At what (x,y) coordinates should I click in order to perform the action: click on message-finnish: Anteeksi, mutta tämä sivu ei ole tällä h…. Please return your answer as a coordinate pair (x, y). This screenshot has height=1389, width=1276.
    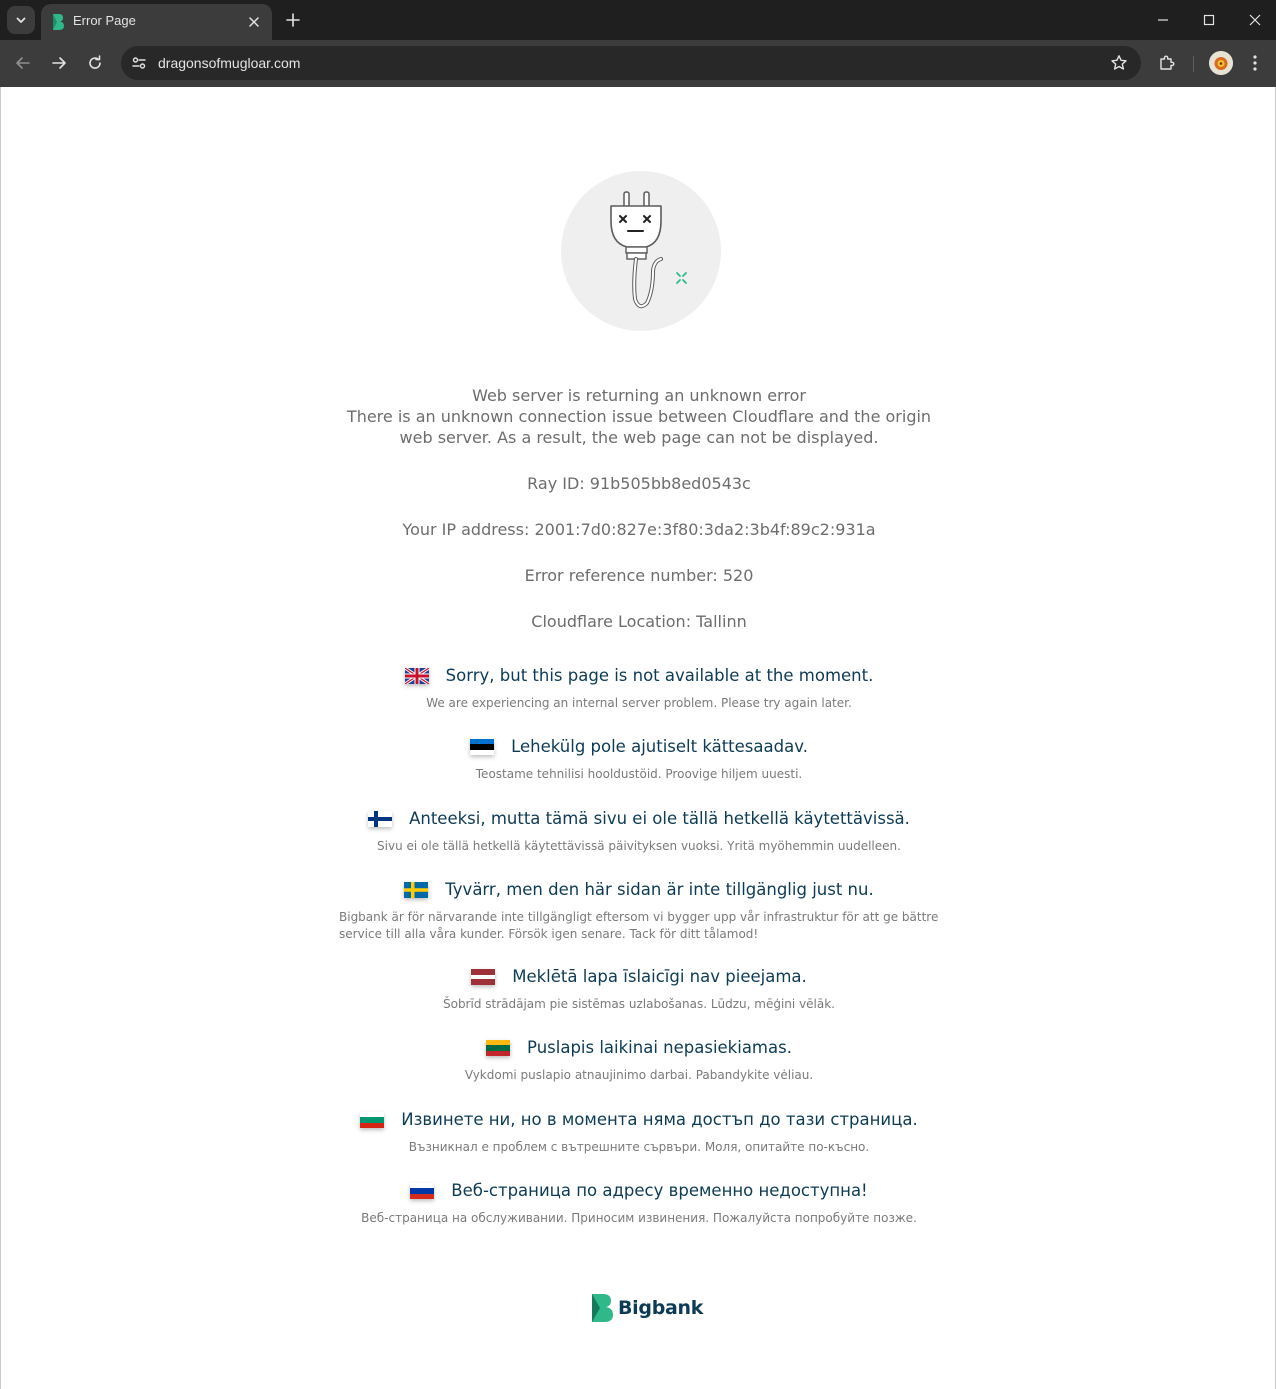
    Looking at the image, I should click on (639, 831).